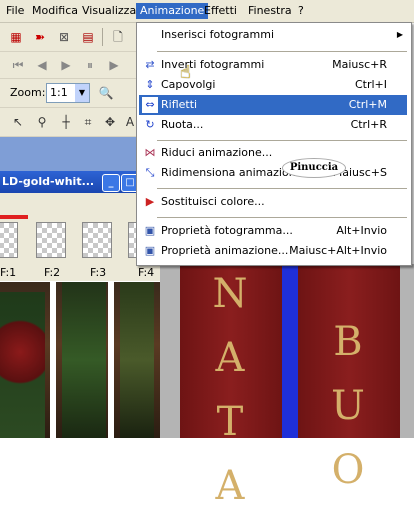 This screenshot has width=414, height=518. I want to click on wreath-image, so click(22, 365).